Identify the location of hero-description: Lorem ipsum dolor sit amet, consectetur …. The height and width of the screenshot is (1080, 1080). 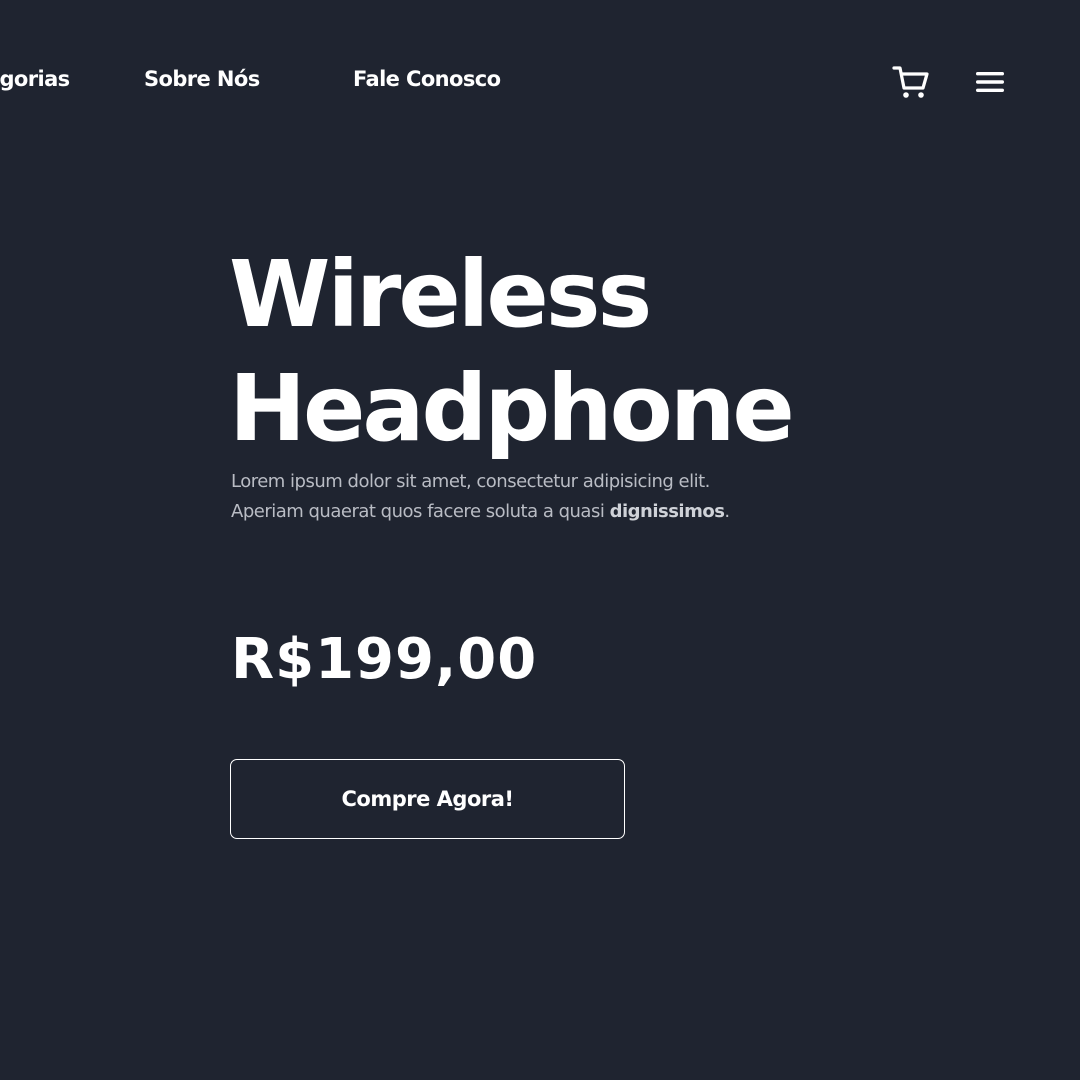
(551, 497).